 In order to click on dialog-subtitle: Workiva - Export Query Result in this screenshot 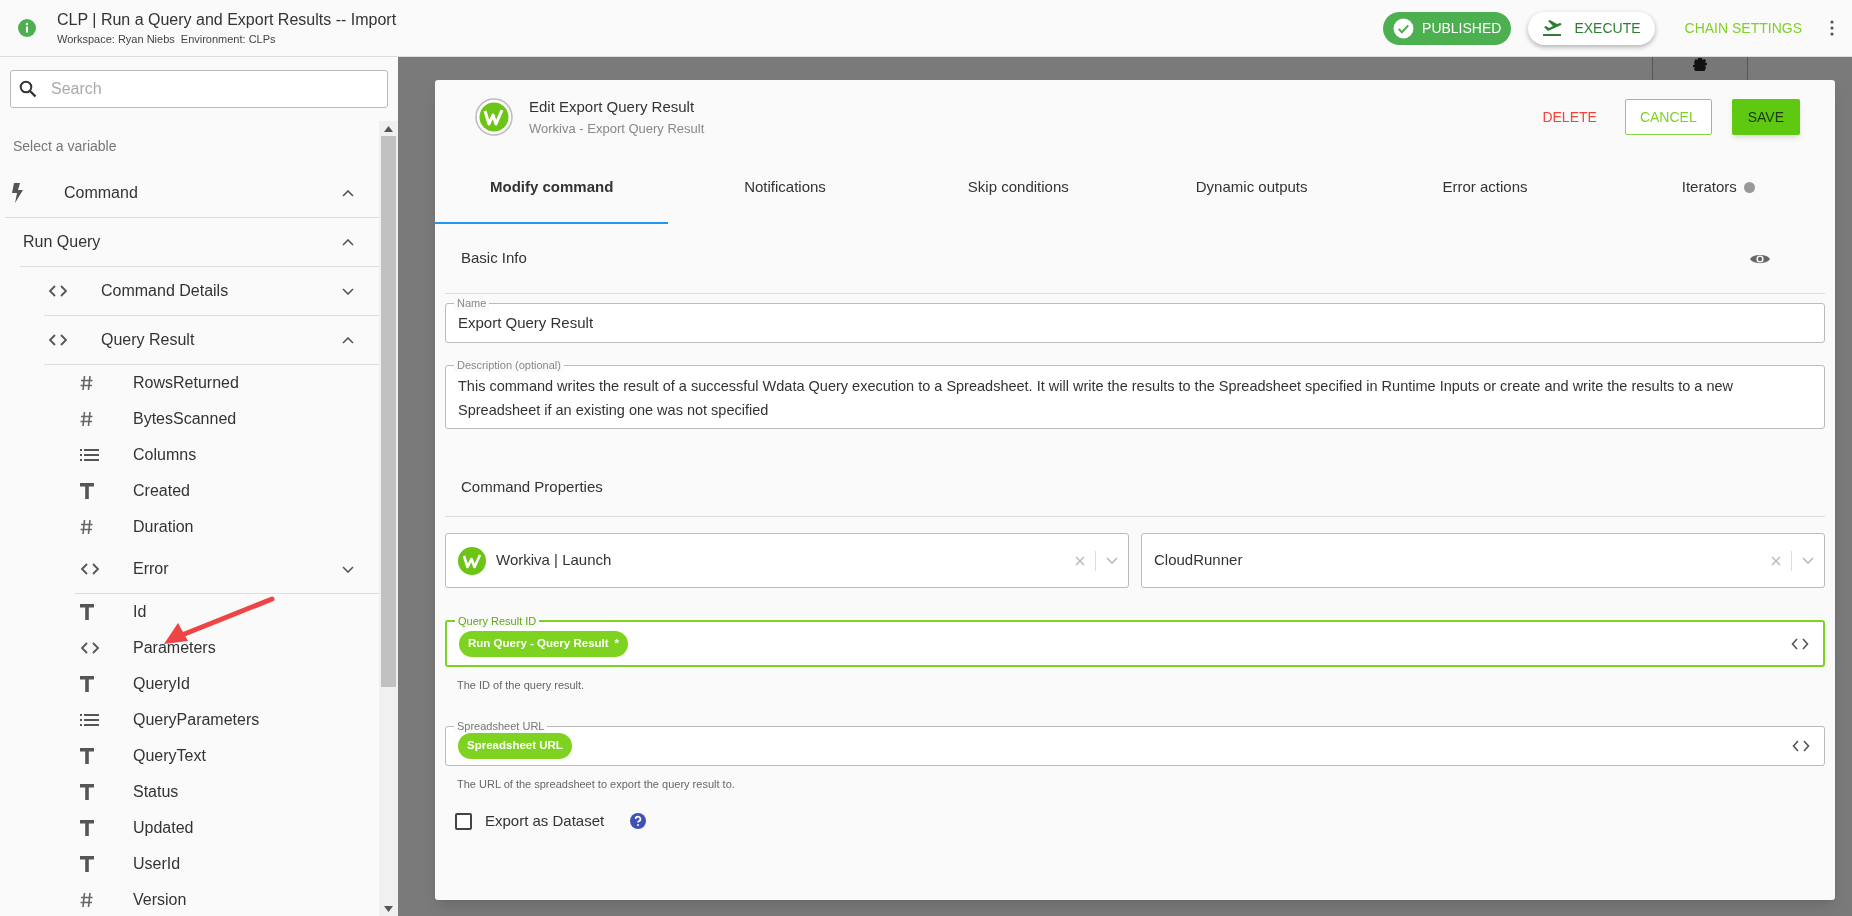, I will do `click(617, 128)`.